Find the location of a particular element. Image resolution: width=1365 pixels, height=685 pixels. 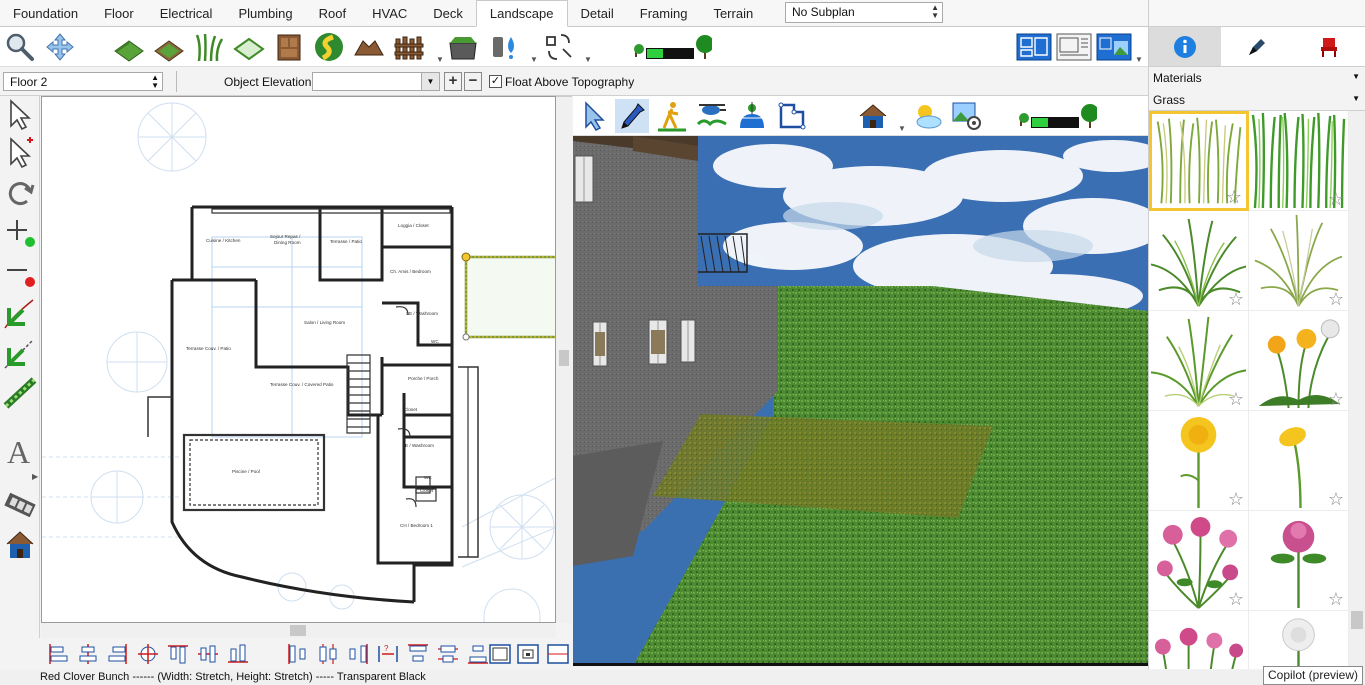

fly-over-icon is located at coordinates (712, 116).